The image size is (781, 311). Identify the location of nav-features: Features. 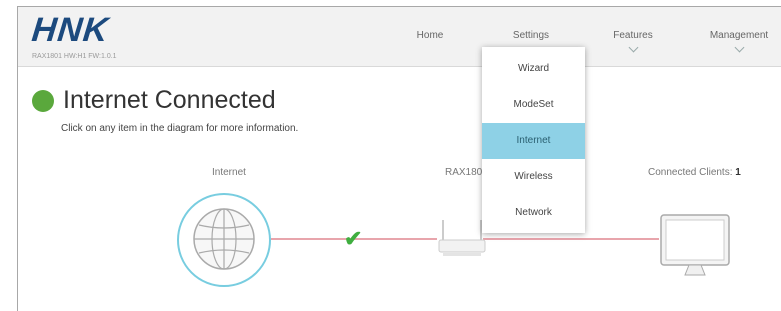
(633, 41).